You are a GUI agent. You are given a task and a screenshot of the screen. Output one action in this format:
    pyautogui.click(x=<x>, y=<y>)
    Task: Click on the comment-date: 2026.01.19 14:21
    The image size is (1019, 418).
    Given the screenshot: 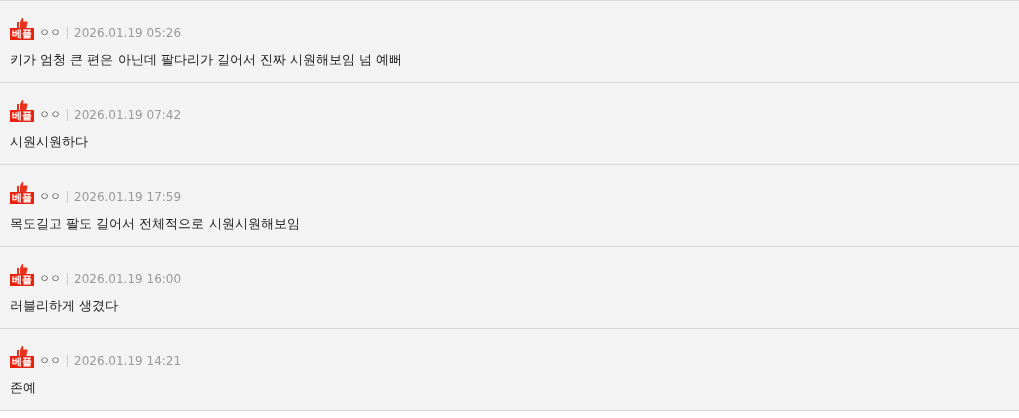 What is the action you would take?
    pyautogui.click(x=128, y=361)
    